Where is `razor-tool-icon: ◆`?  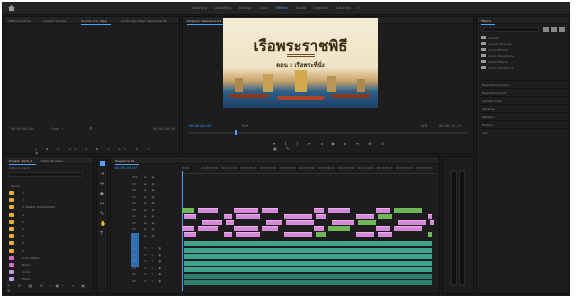 razor-tool-icon: ◆ is located at coordinates (102, 194).